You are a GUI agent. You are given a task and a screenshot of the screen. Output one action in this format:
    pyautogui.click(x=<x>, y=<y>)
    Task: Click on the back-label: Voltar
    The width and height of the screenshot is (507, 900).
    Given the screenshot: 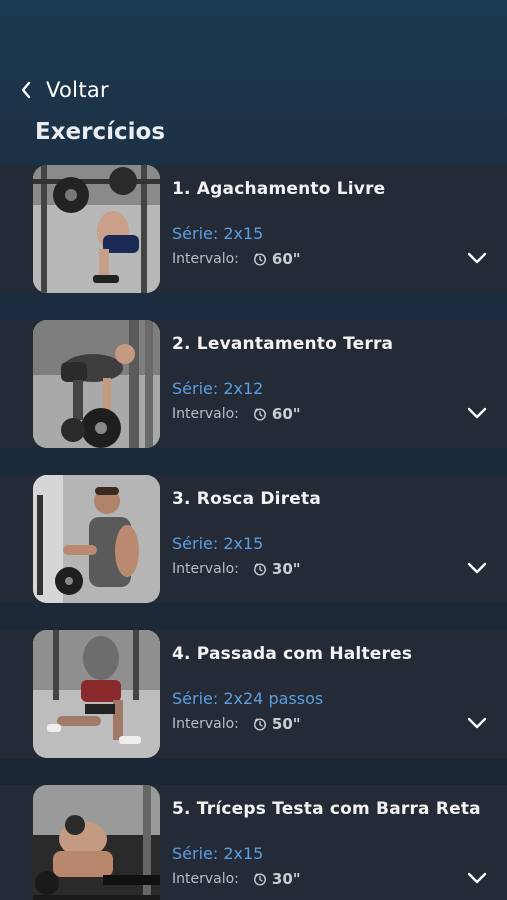 What is the action you would take?
    pyautogui.click(x=77, y=90)
    